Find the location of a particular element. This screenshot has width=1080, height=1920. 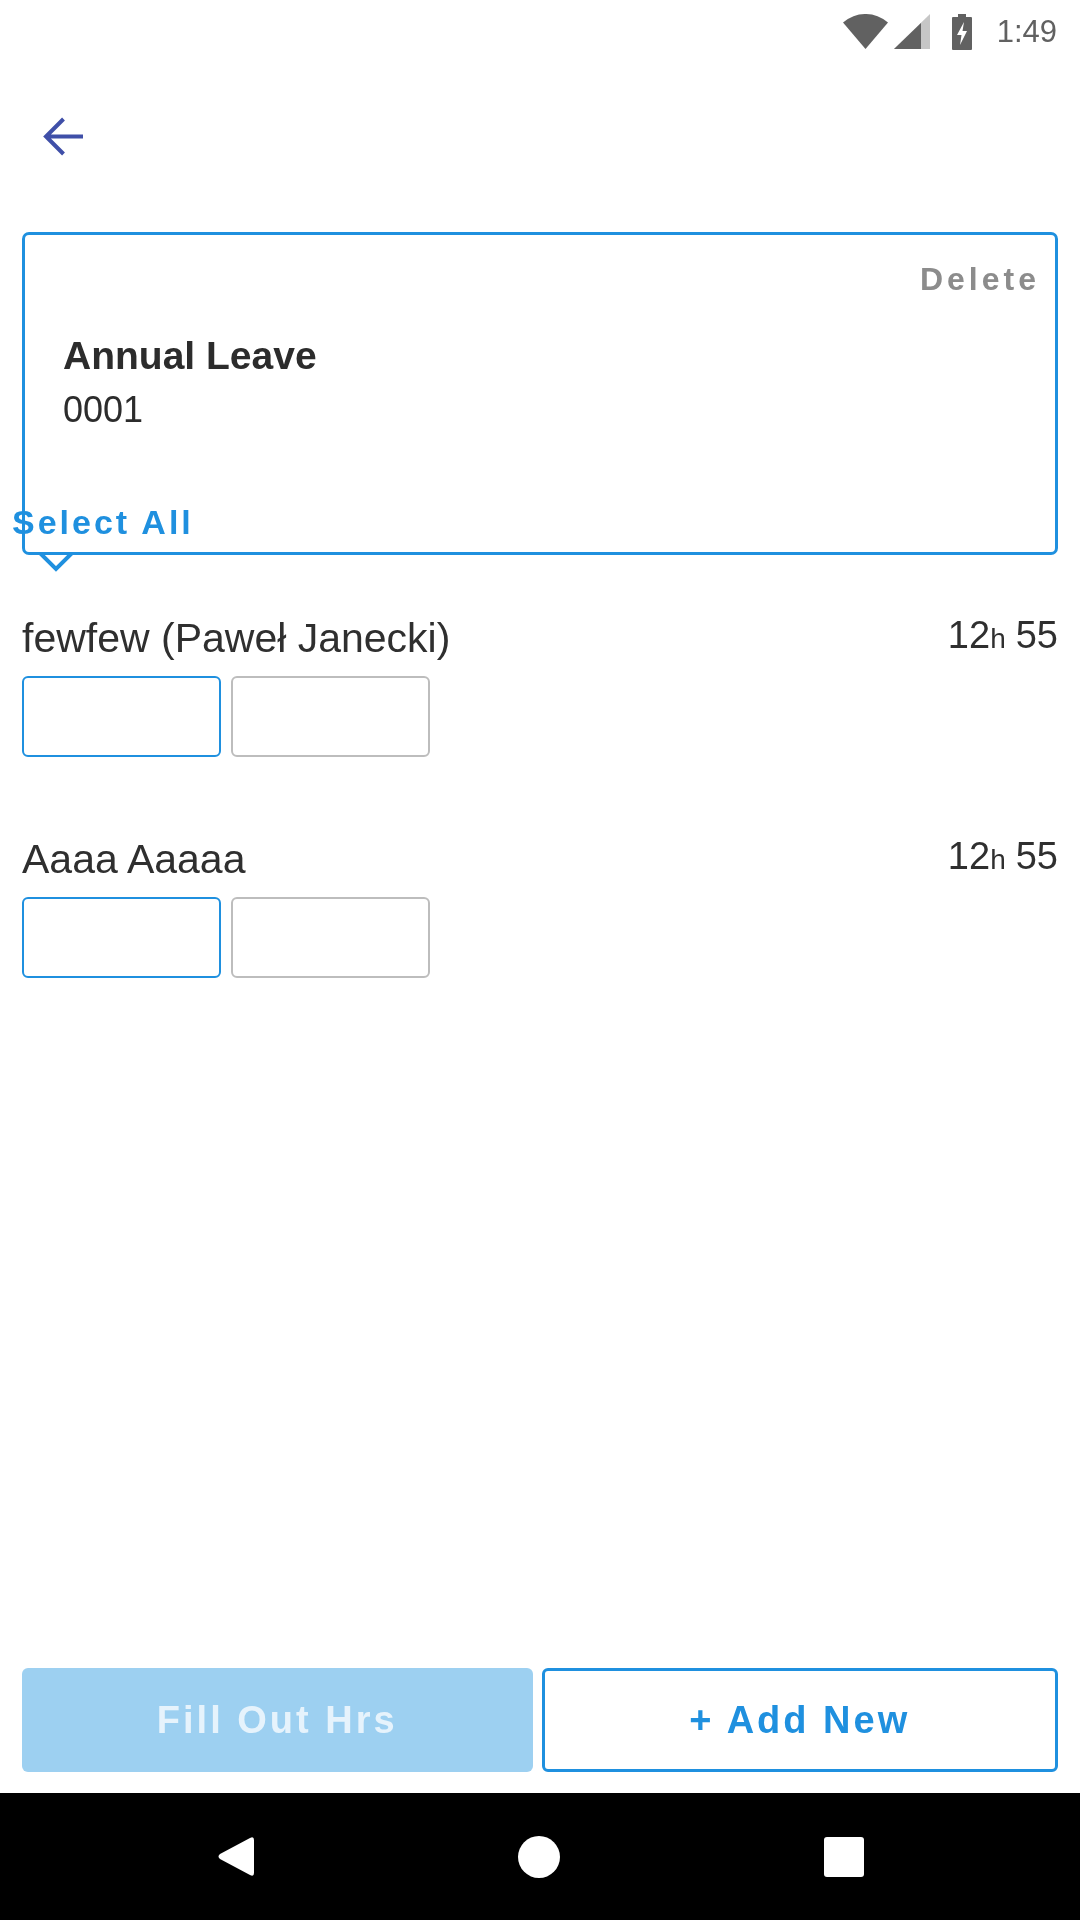

nav-back-icon is located at coordinates (235, 1856).